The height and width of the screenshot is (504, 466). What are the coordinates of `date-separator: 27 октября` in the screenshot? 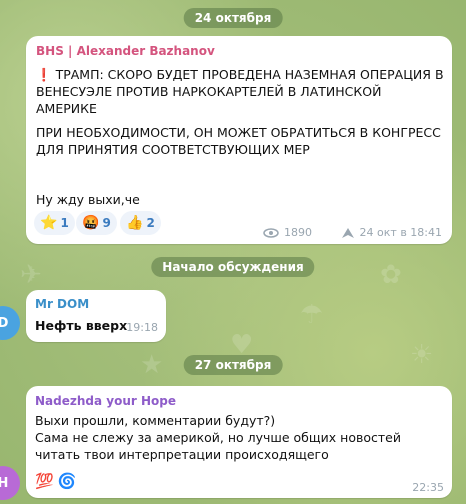 It's located at (233, 365).